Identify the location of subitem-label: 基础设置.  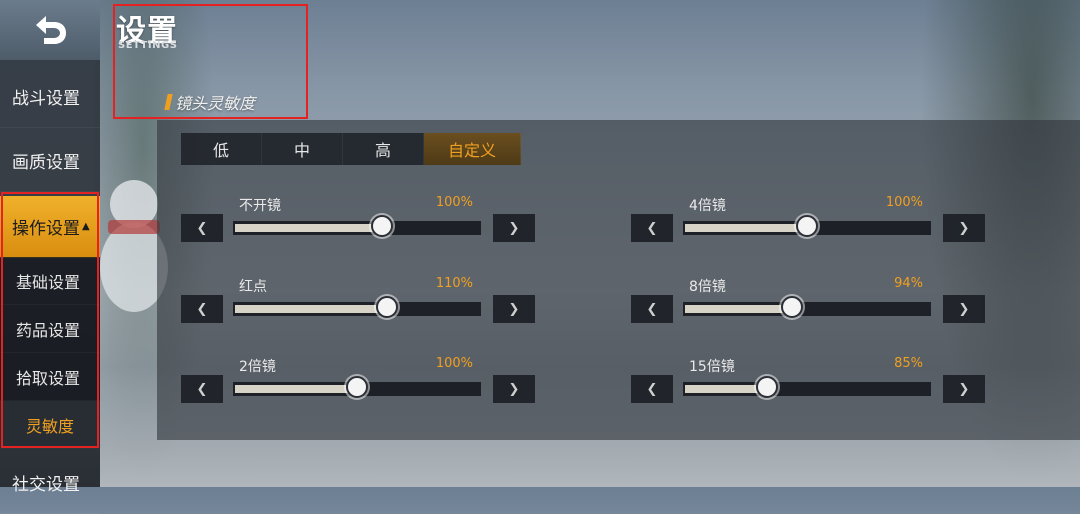
(48, 282).